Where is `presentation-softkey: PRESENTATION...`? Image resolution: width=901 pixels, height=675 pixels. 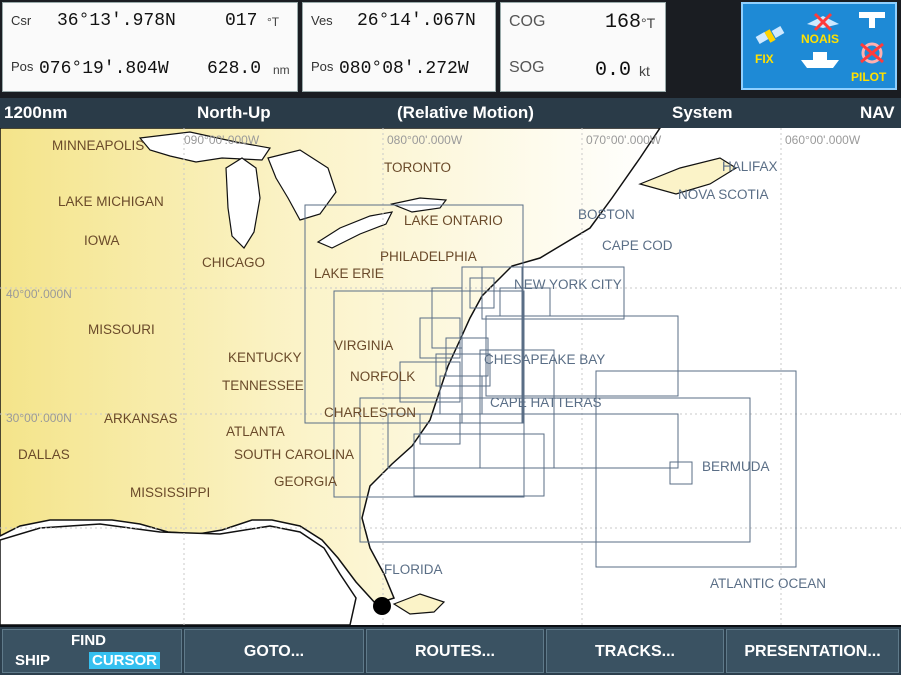 presentation-softkey: PRESENTATION... is located at coordinates (812, 651).